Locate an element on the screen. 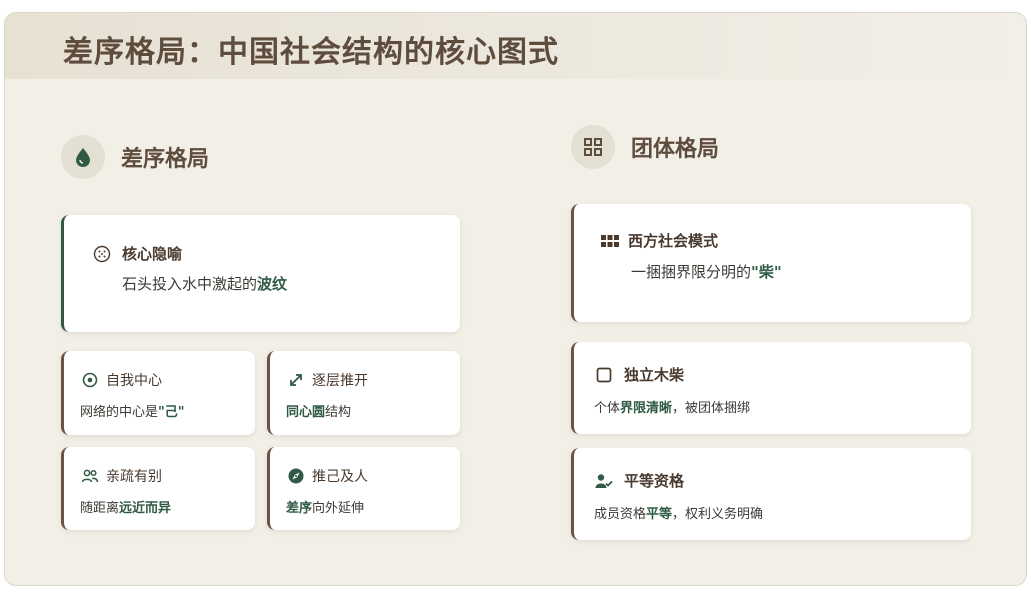 Image resolution: width=1031 pixels, height=593 pixels. circle-grid-icon is located at coordinates (102, 254).